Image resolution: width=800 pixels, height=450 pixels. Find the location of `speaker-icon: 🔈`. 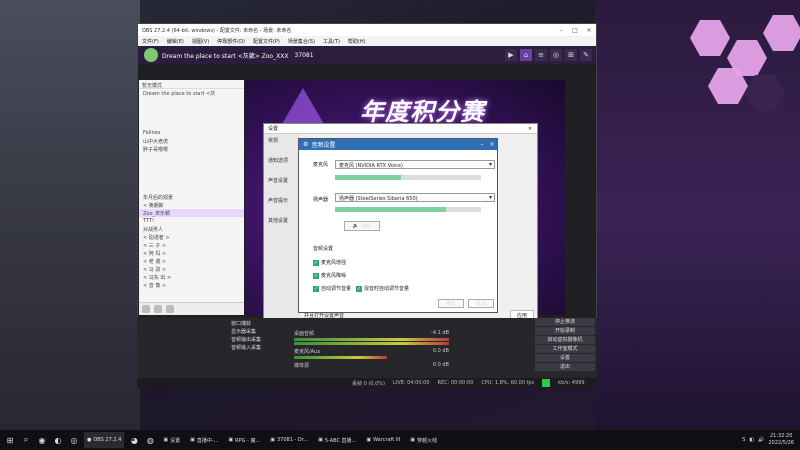

speaker-icon: 🔈 is located at coordinates (356, 226).